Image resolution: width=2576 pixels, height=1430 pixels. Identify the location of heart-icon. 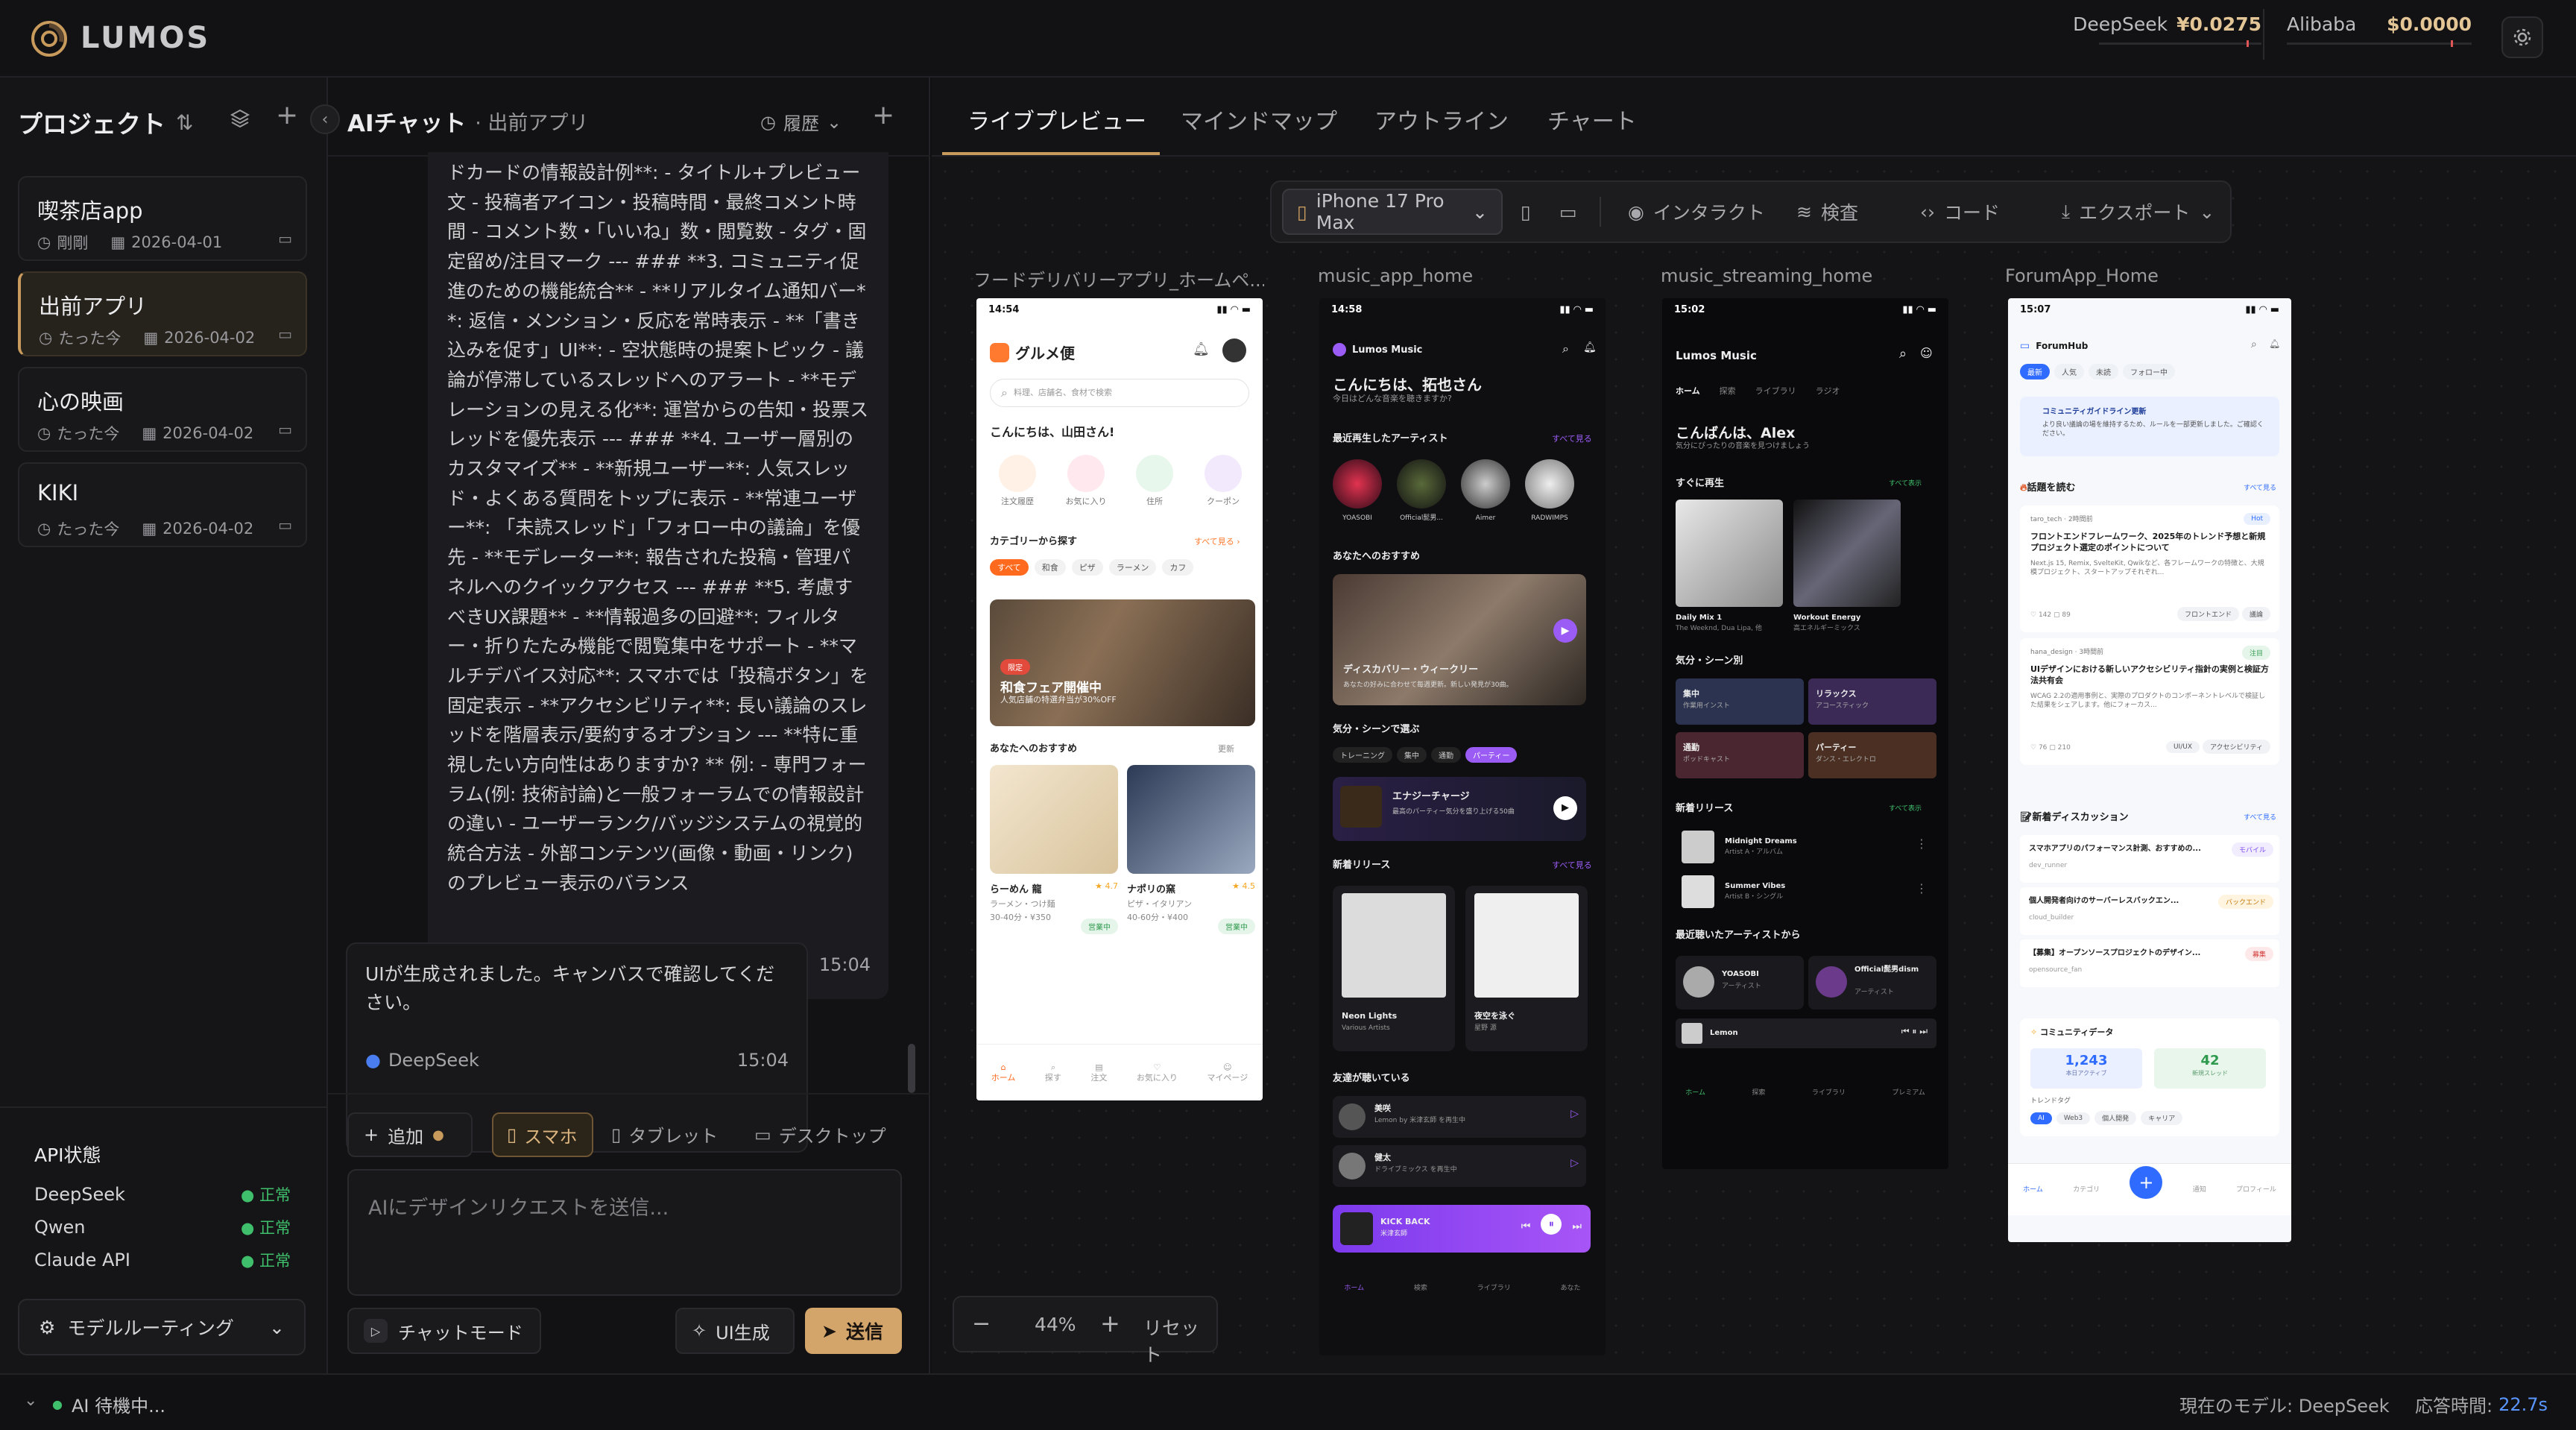
(1086, 473).